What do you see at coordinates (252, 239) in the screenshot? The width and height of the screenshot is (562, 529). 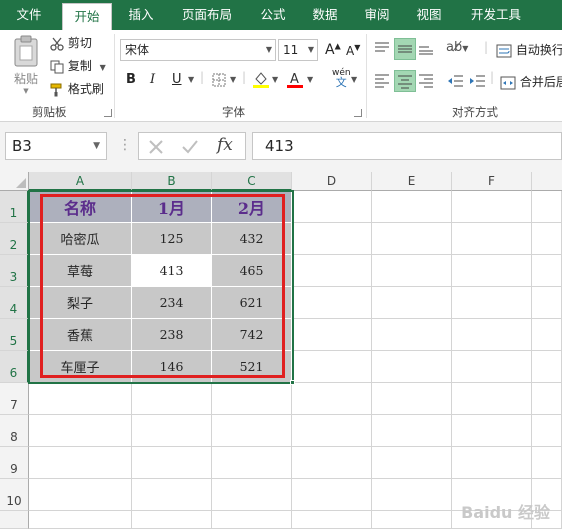 I see `table-cell: 432` at bounding box center [252, 239].